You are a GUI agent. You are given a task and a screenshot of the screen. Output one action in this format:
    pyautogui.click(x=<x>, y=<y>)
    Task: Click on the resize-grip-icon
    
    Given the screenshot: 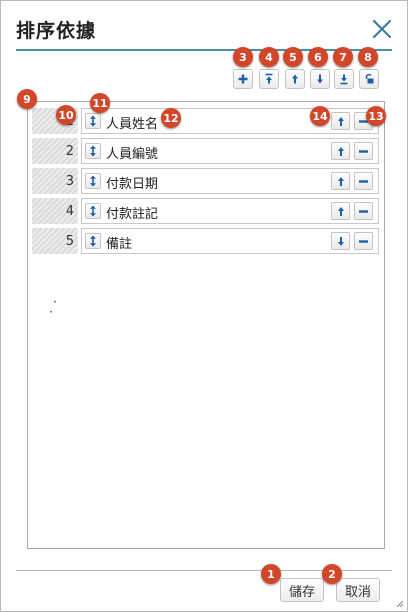 What is the action you would take?
    pyautogui.click(x=399, y=603)
    